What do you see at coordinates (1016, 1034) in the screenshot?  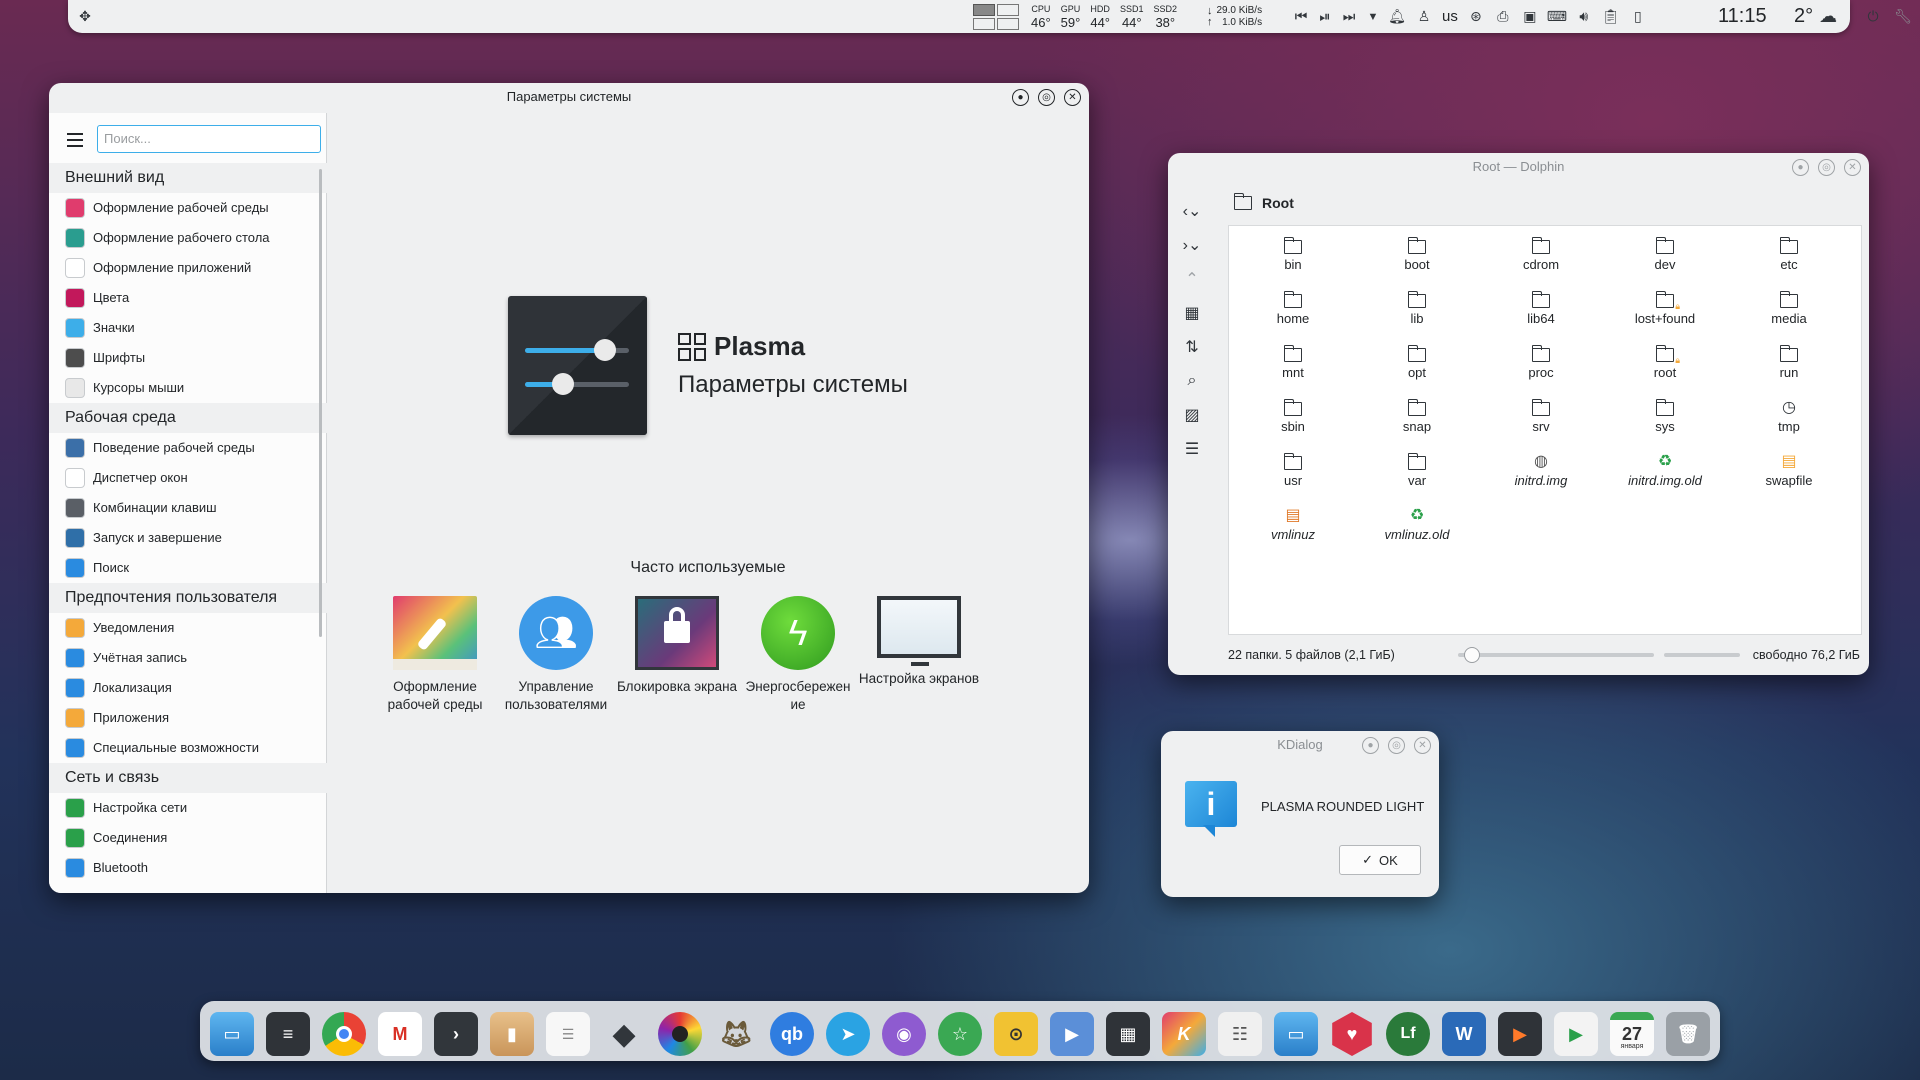 I see `radio-dock-icon: ⊙` at bounding box center [1016, 1034].